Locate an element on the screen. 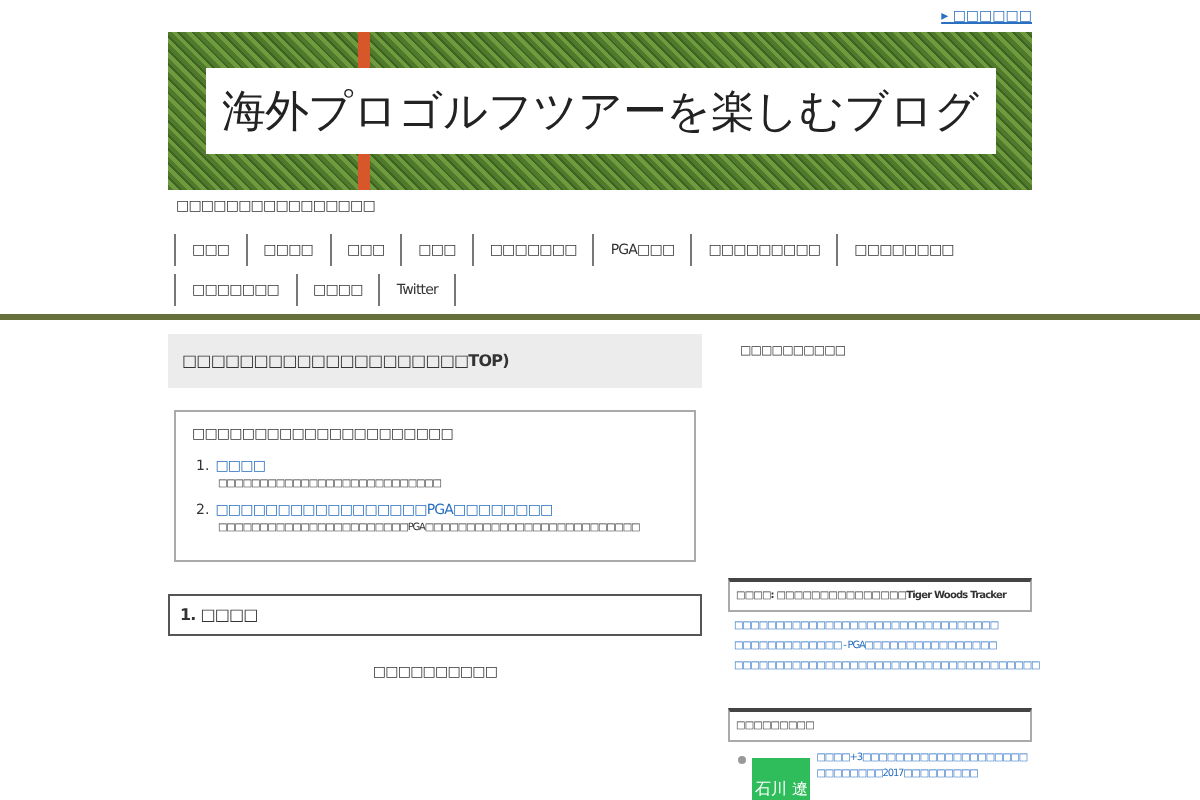  site-title: 海外プロゴルフツアーを楽しむブログ is located at coordinates (600, 111).